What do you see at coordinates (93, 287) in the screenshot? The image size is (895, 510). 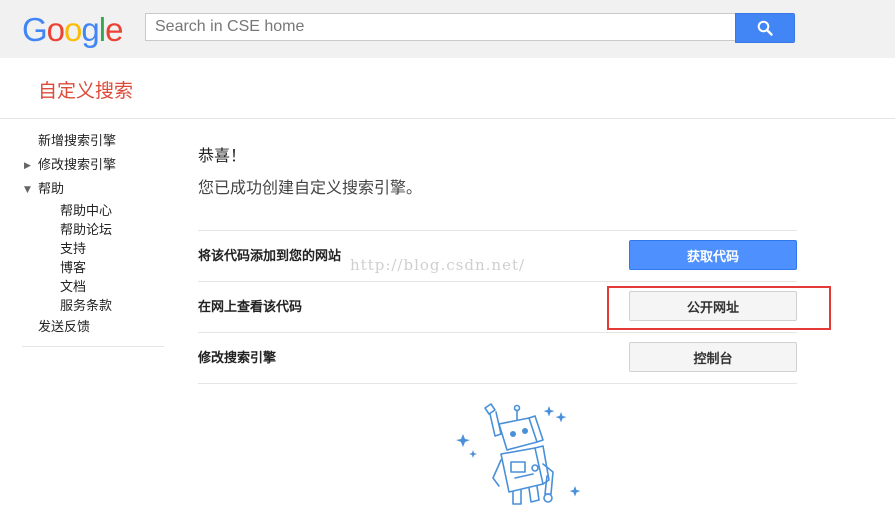 I see `sidebar-subitem-docs: 文档` at bounding box center [93, 287].